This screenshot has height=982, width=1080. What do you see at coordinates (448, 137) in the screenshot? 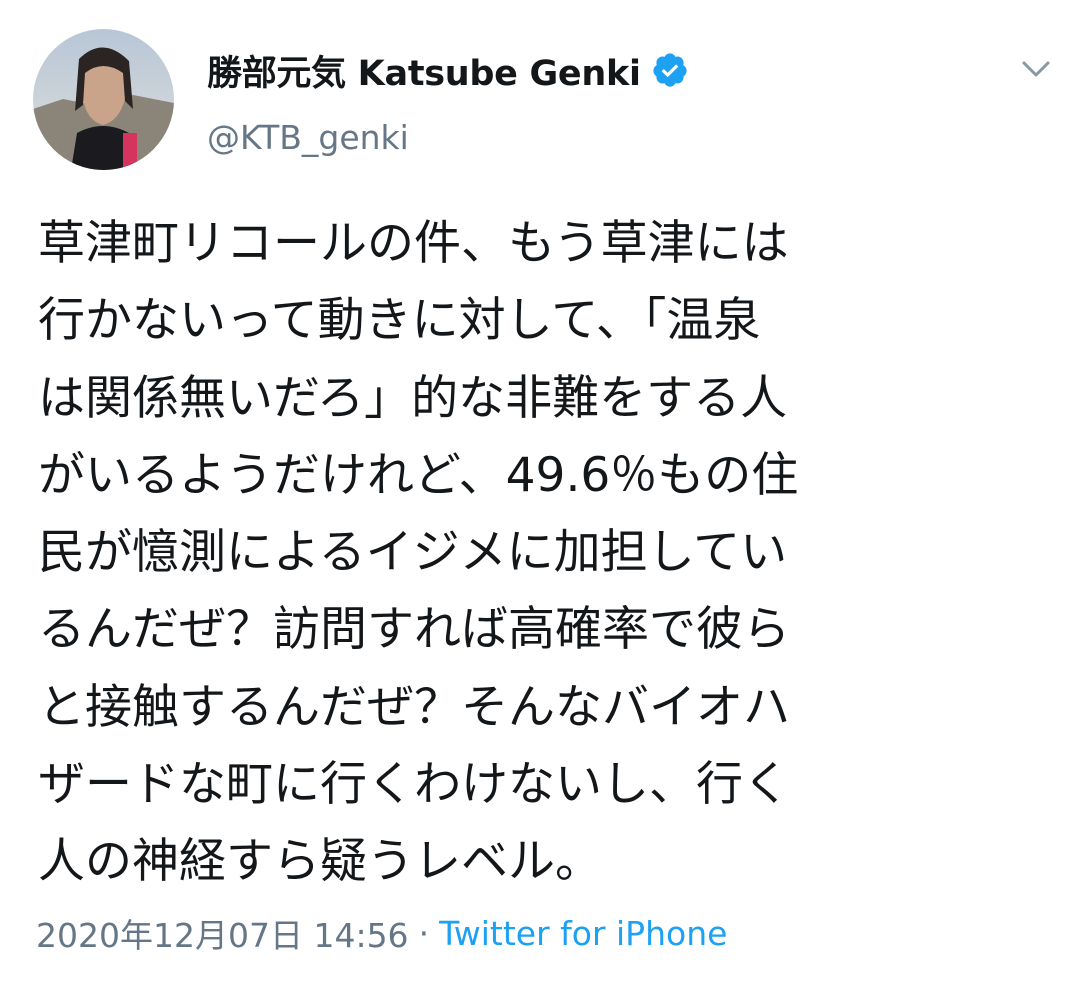
I see `handle: @KTB_genki` at bounding box center [448, 137].